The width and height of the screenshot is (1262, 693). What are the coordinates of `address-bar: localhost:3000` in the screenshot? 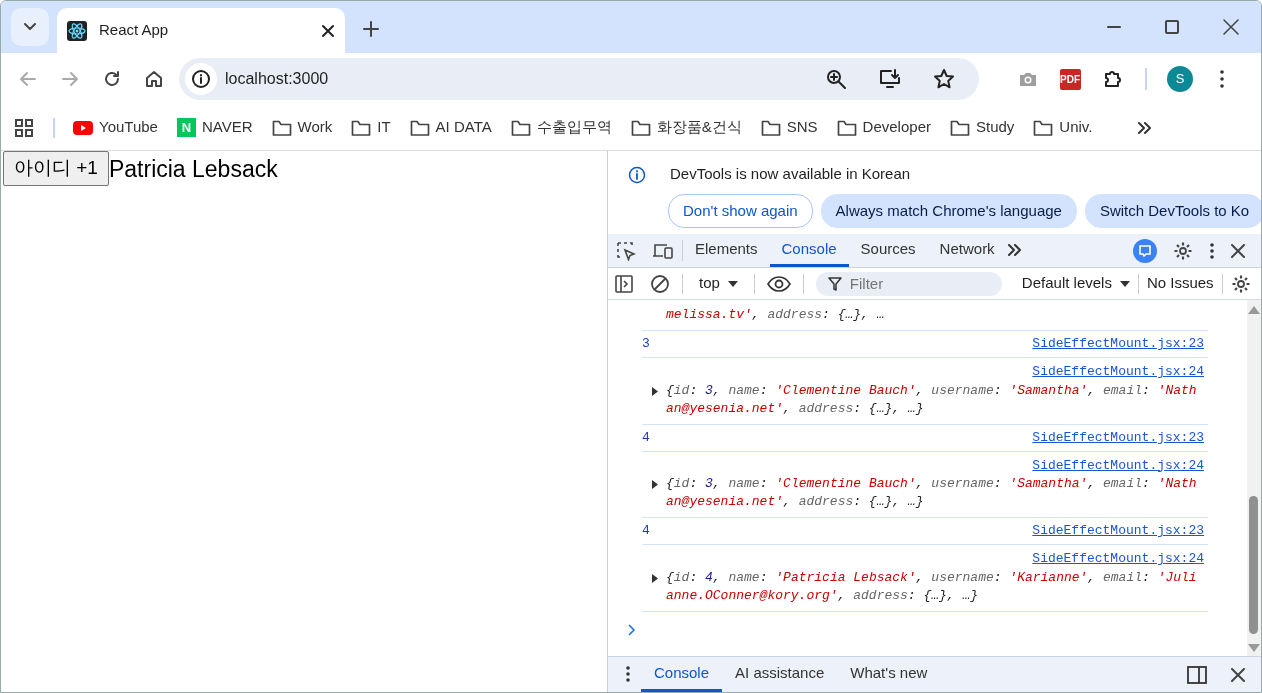 It's located at (579, 79).